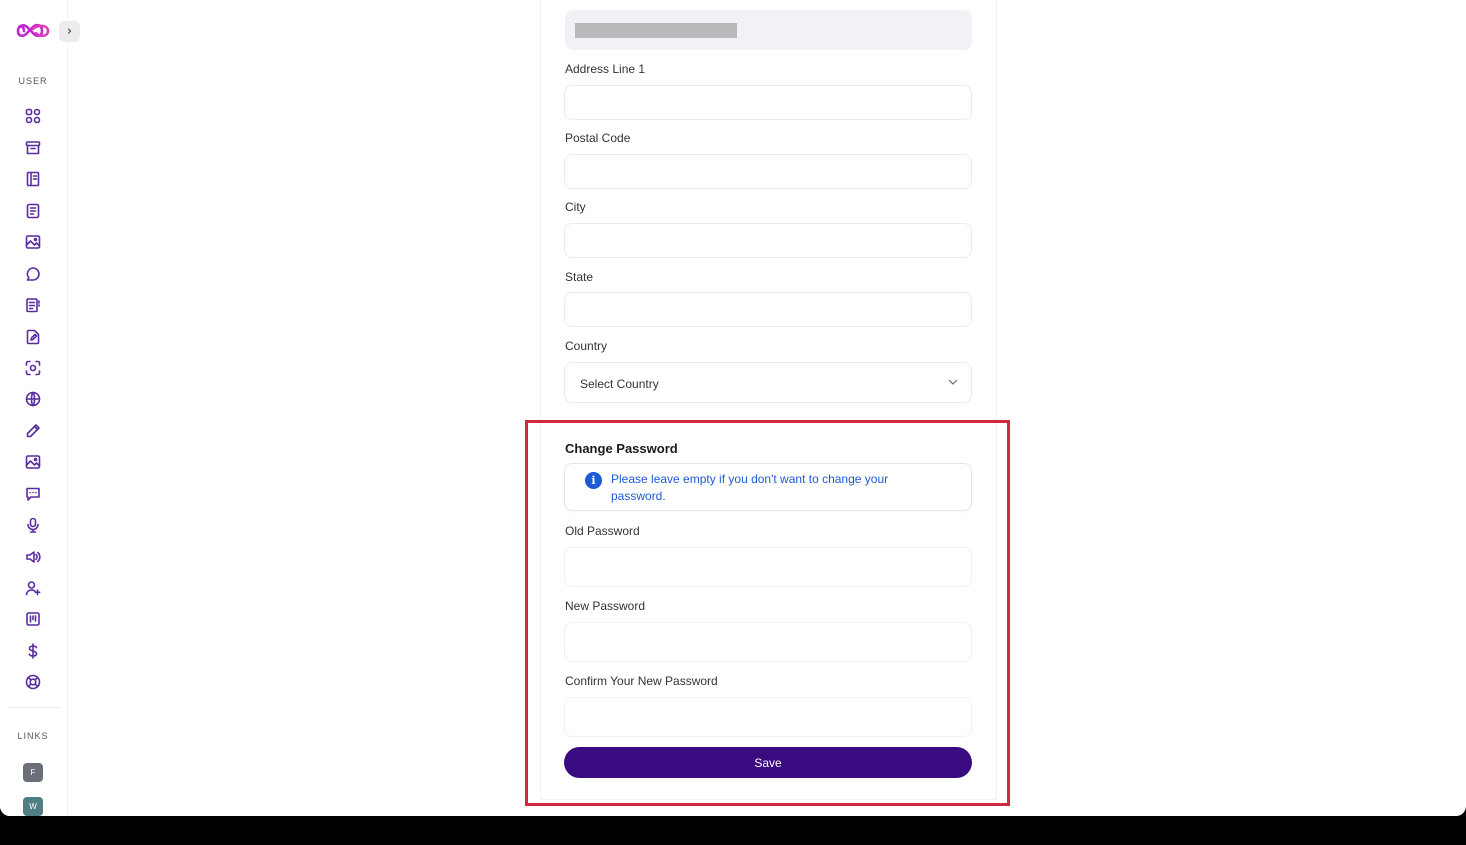 This screenshot has width=1466, height=845. What do you see at coordinates (768, 567) in the screenshot?
I see `old-password-input` at bounding box center [768, 567].